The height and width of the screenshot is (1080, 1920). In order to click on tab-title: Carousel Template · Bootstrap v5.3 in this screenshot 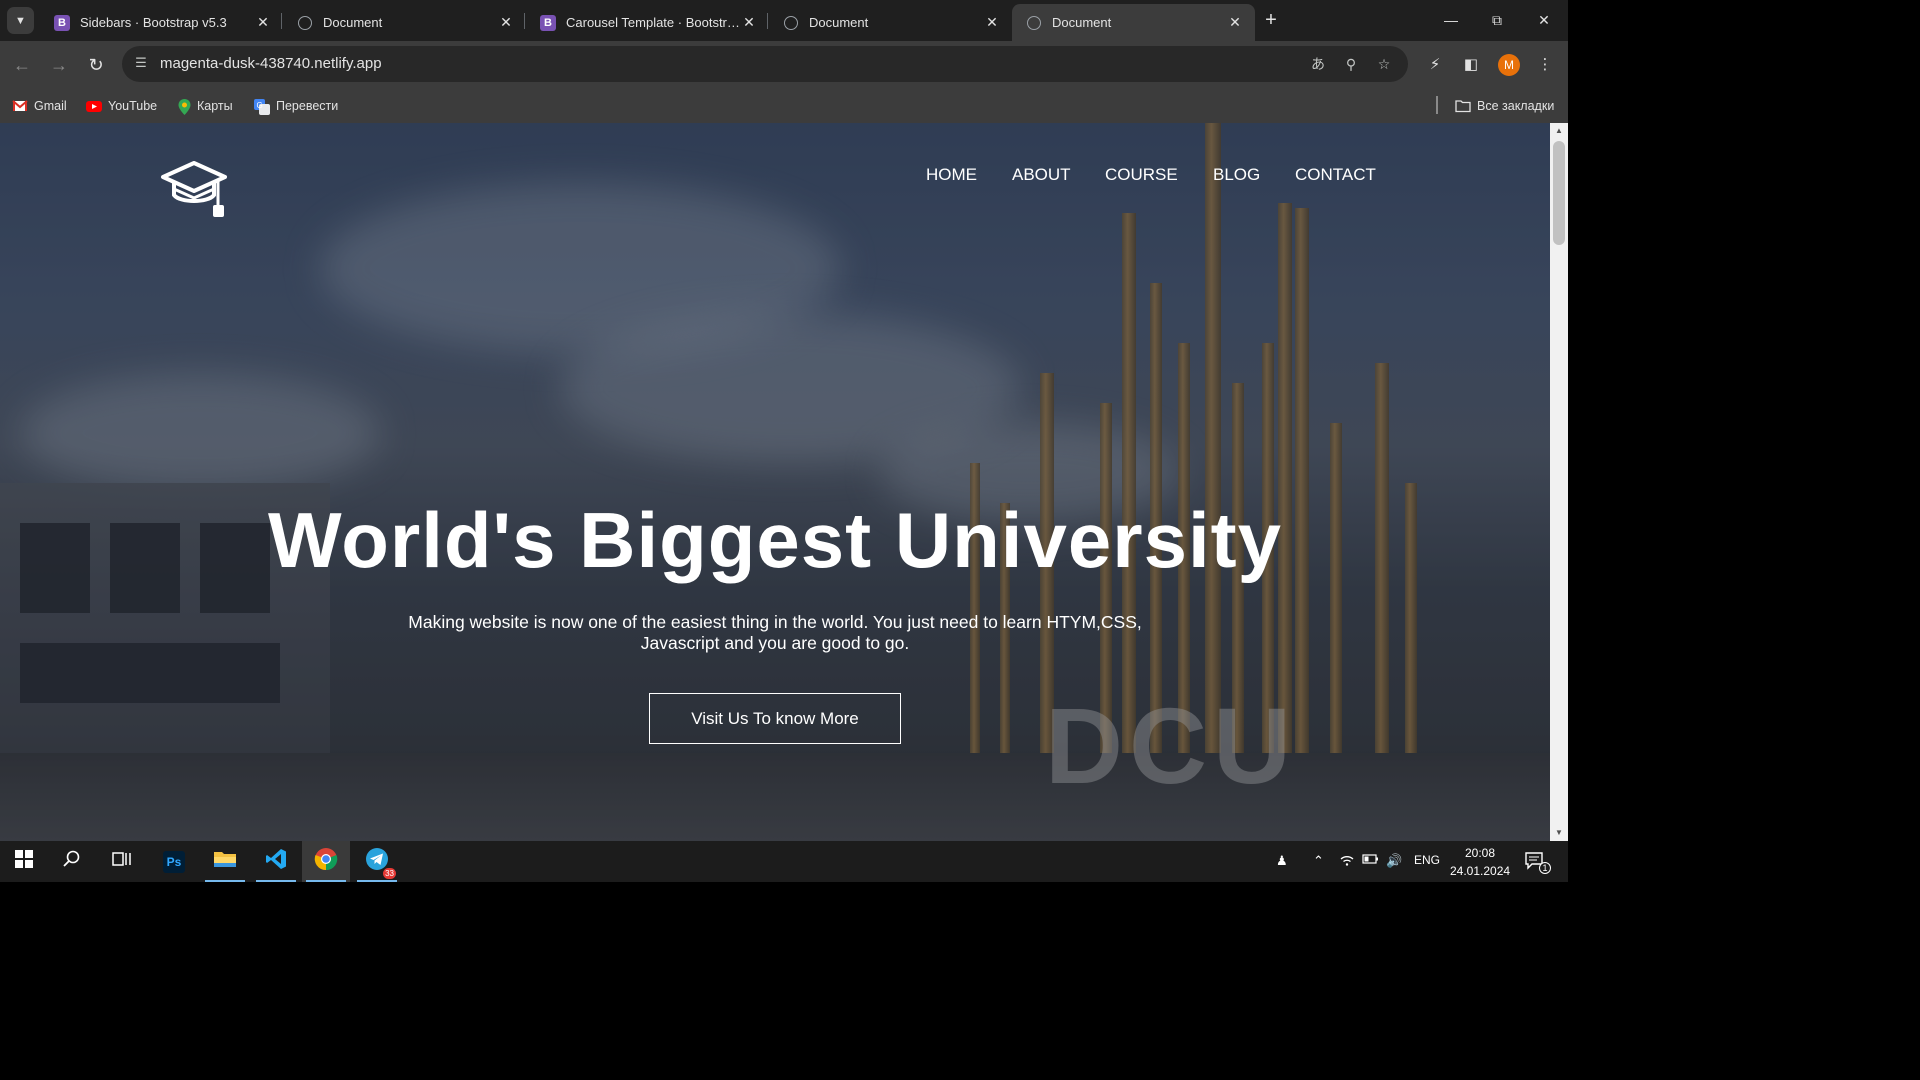, I will do `click(653, 22)`.